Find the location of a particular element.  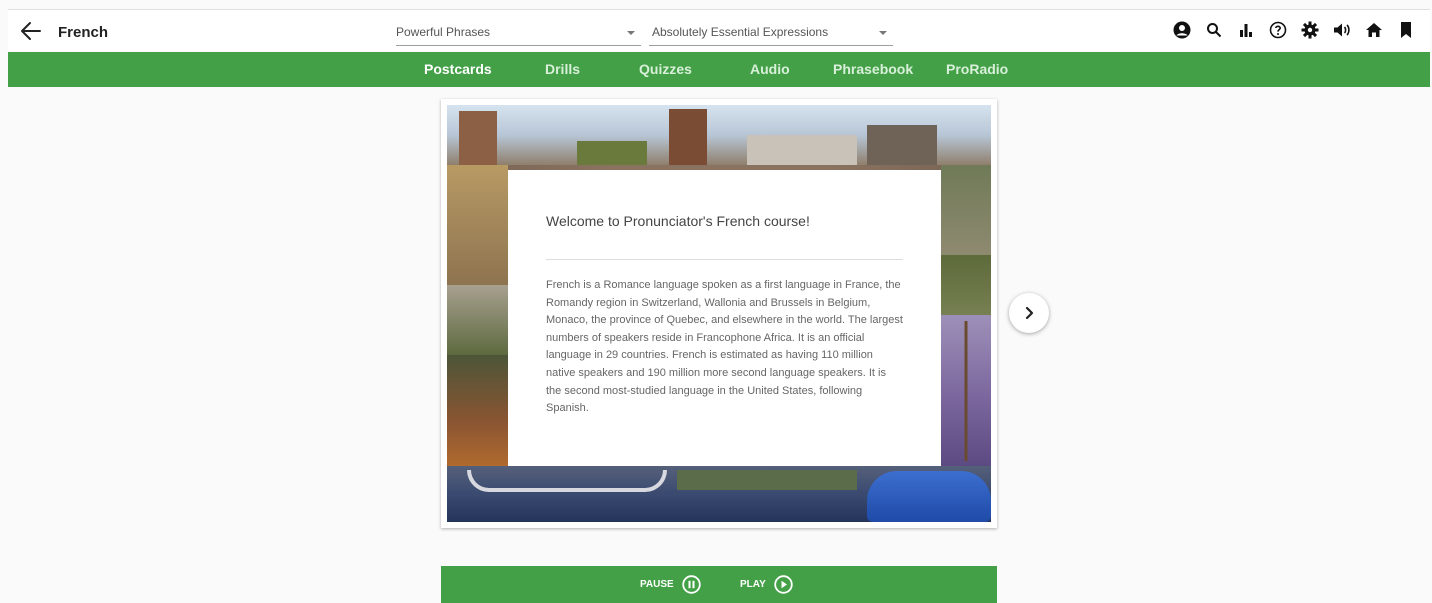

category-select: Powerful Phrases is located at coordinates (518, 32).